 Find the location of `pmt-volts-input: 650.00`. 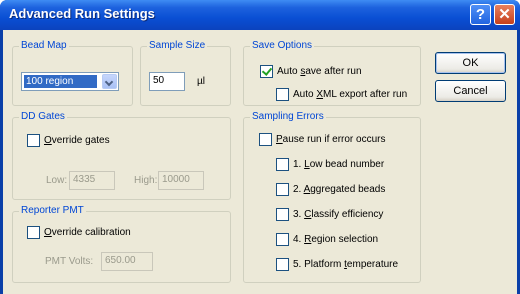

pmt-volts-input: 650.00 is located at coordinates (127, 261).